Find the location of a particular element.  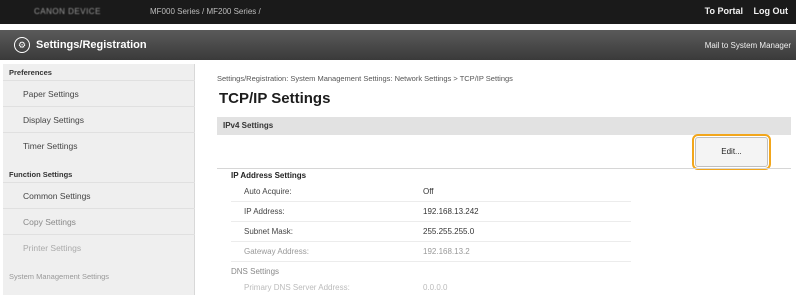

sidebar-item-printer-settings: Printer Settings is located at coordinates (99, 247).